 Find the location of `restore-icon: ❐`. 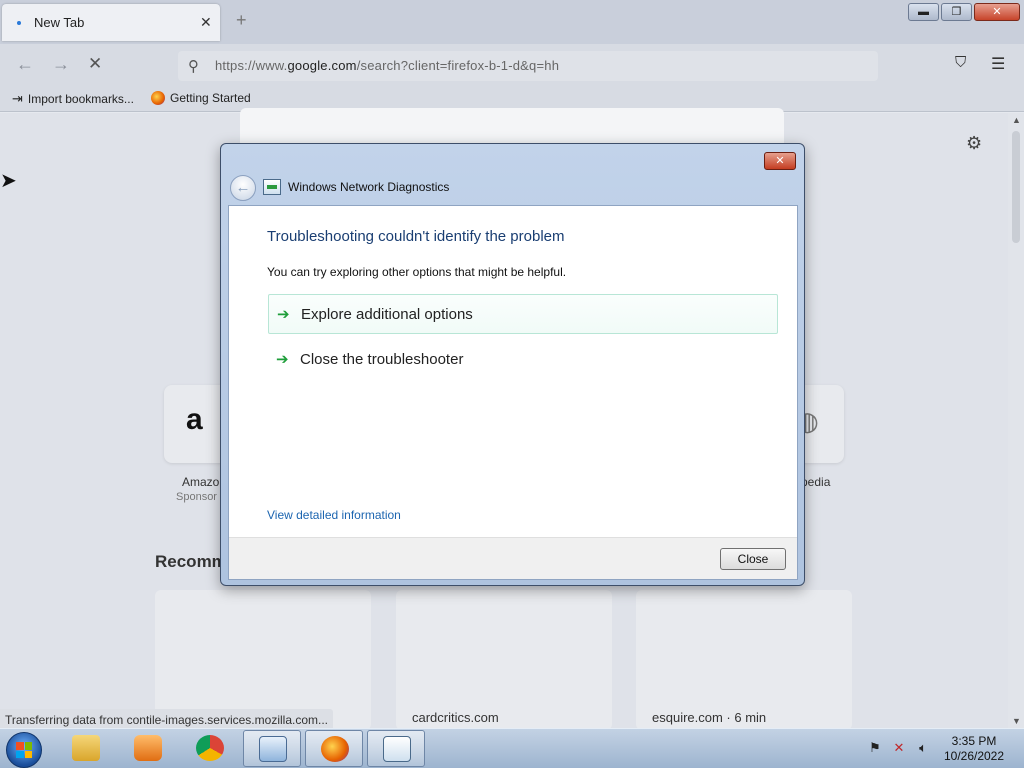

restore-icon: ❐ is located at coordinates (956, 12).